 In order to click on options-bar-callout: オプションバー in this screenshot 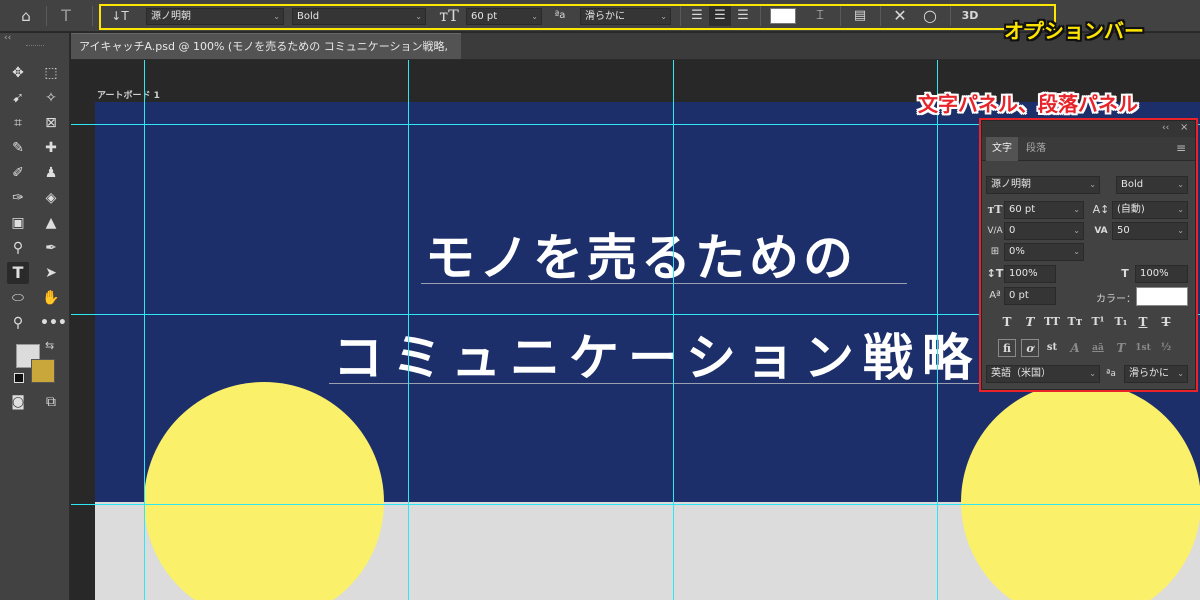, I will do `click(1074, 31)`.